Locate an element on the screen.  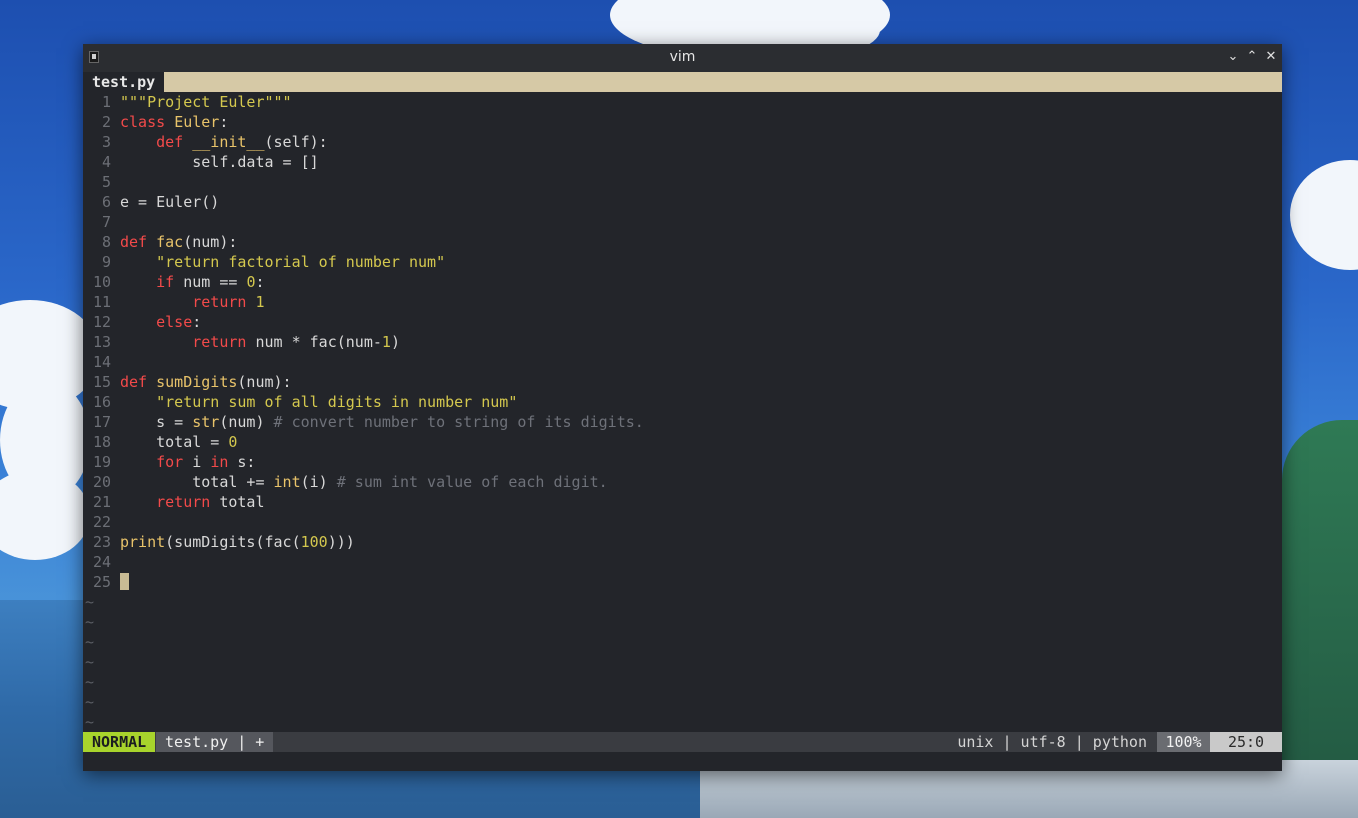
line-number: 11 is located at coordinates (101, 302).